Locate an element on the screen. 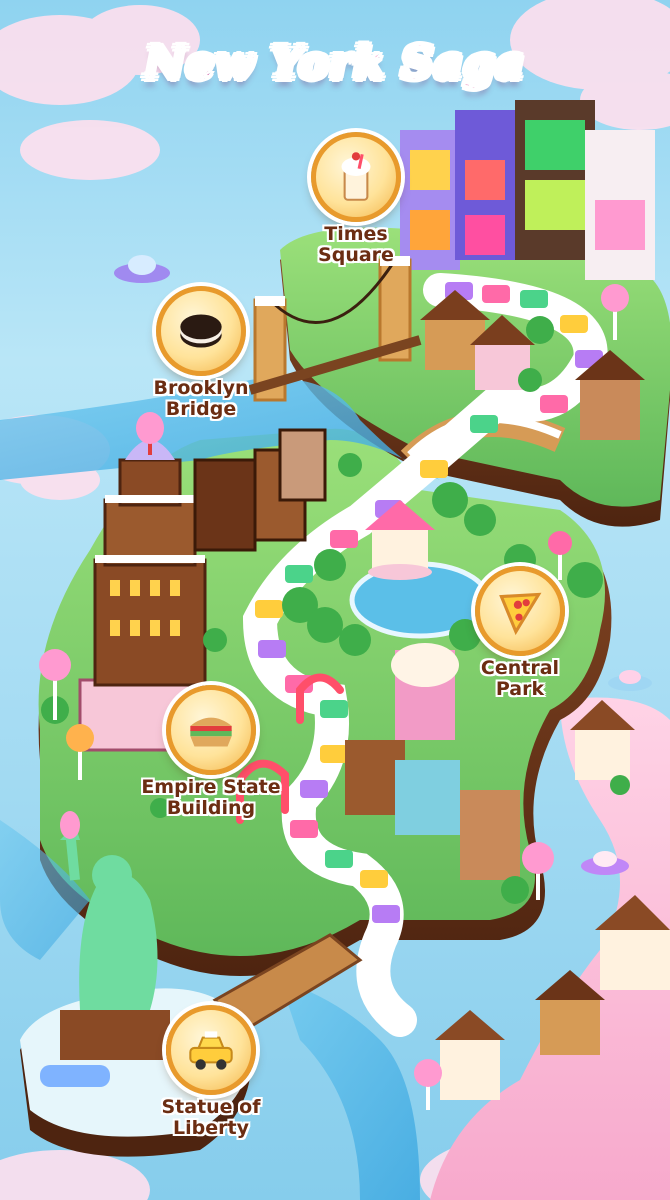 Image resolution: width=670 pixels, height=1200 pixels. location-times-square: Times Square is located at coordinates (356, 199).